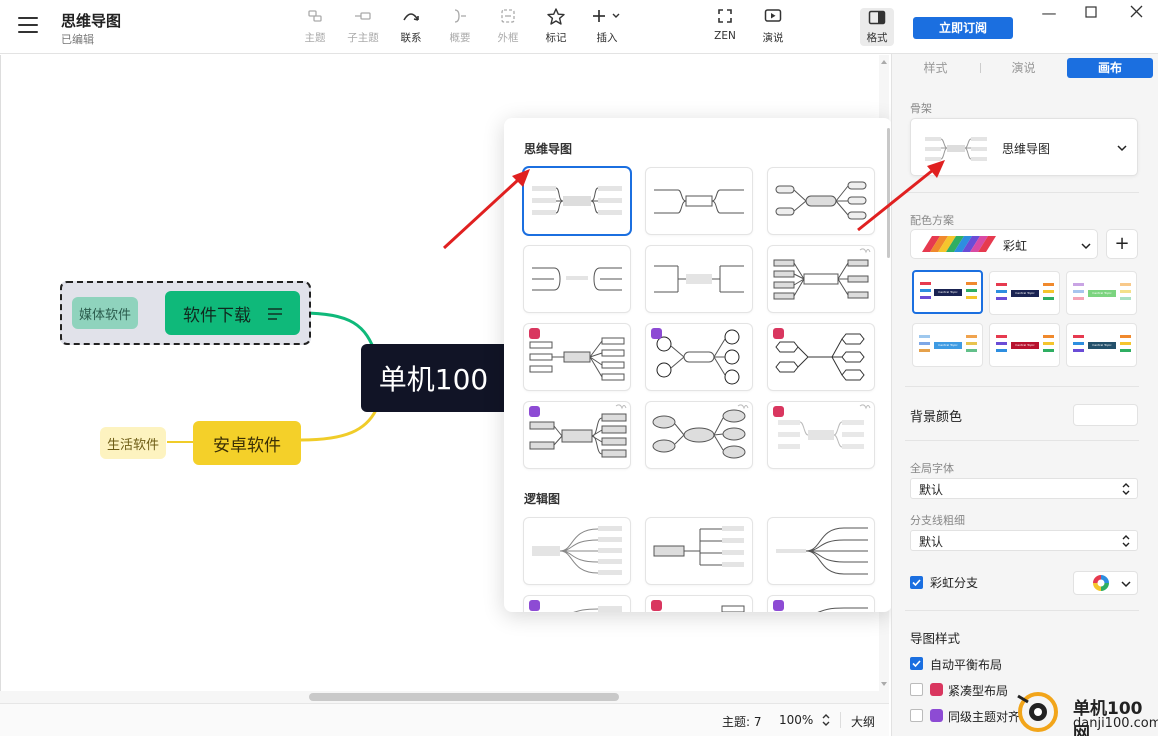 The width and height of the screenshot is (1158, 736). Describe the element at coordinates (699, 357) in the screenshot. I see `structure-card-circles-locked` at that location.